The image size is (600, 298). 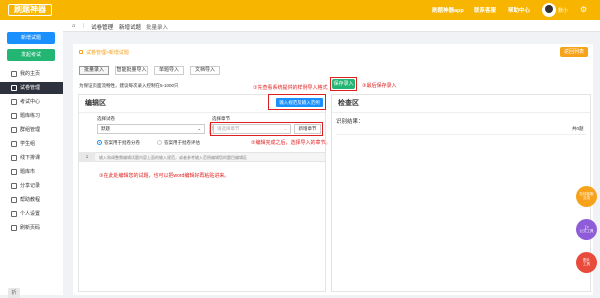 What do you see at coordinates (14, 172) in the screenshot?
I see `store-icon` at bounding box center [14, 172].